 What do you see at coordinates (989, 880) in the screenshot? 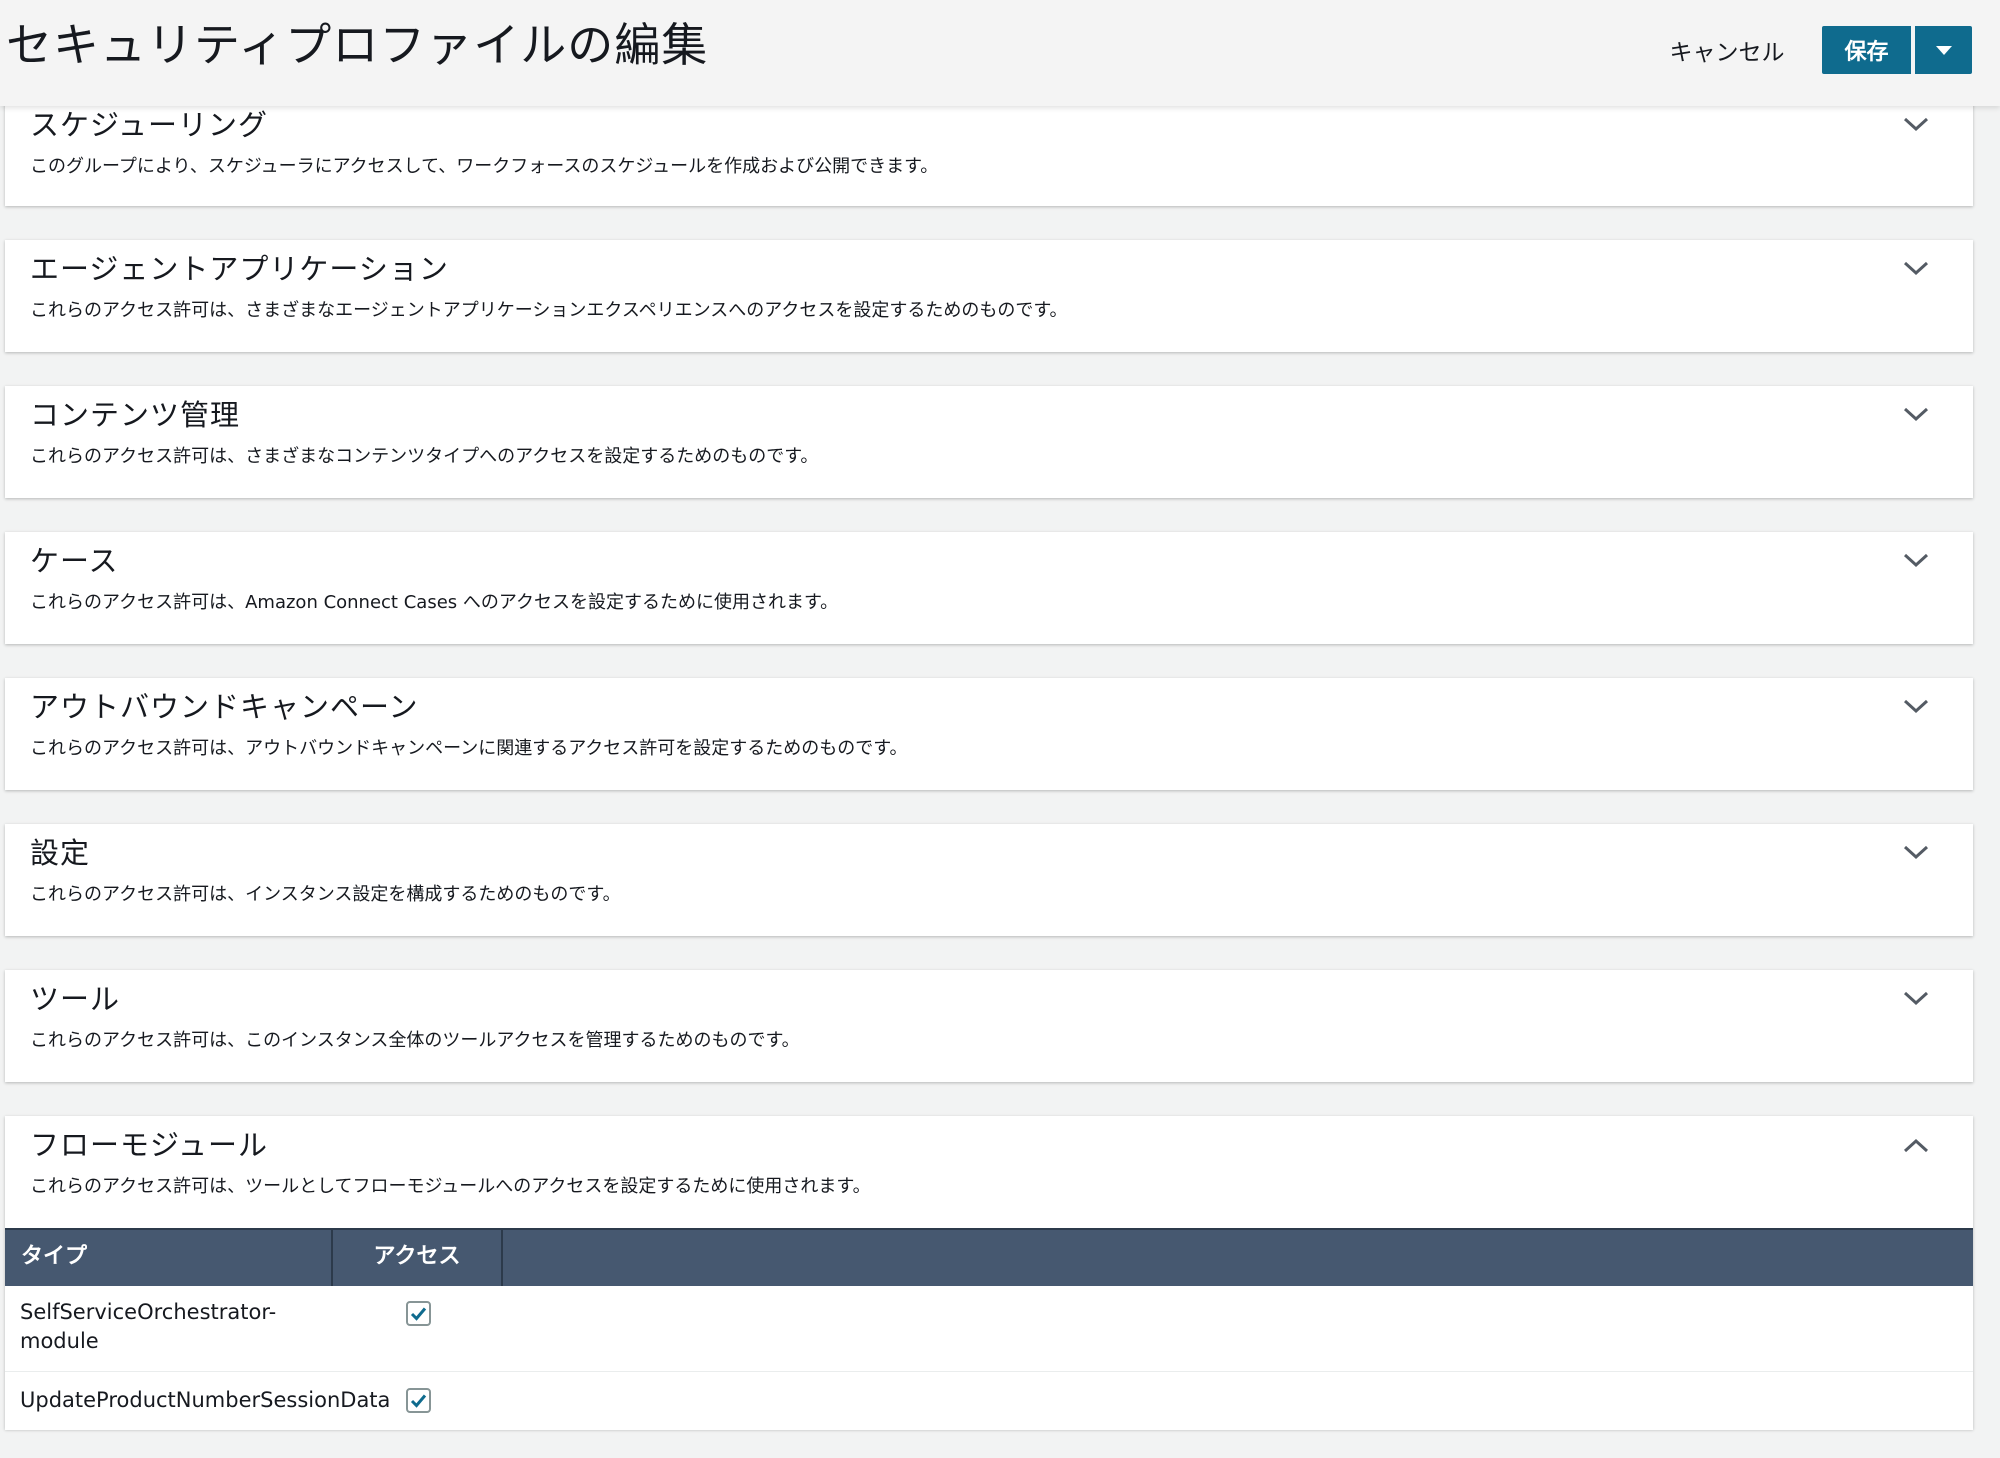
I see `section-settings: 設定 これらのアクセス許可は、インスタンス設定を構成するためのものです。` at bounding box center [989, 880].